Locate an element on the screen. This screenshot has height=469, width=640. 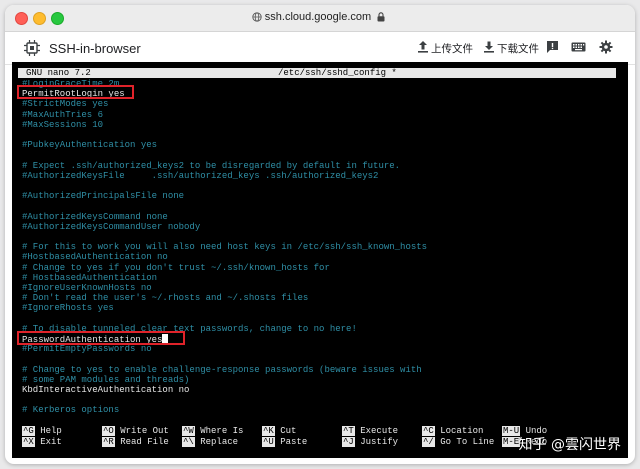
shortcut-label: Execute is located at coordinates (379, 431).